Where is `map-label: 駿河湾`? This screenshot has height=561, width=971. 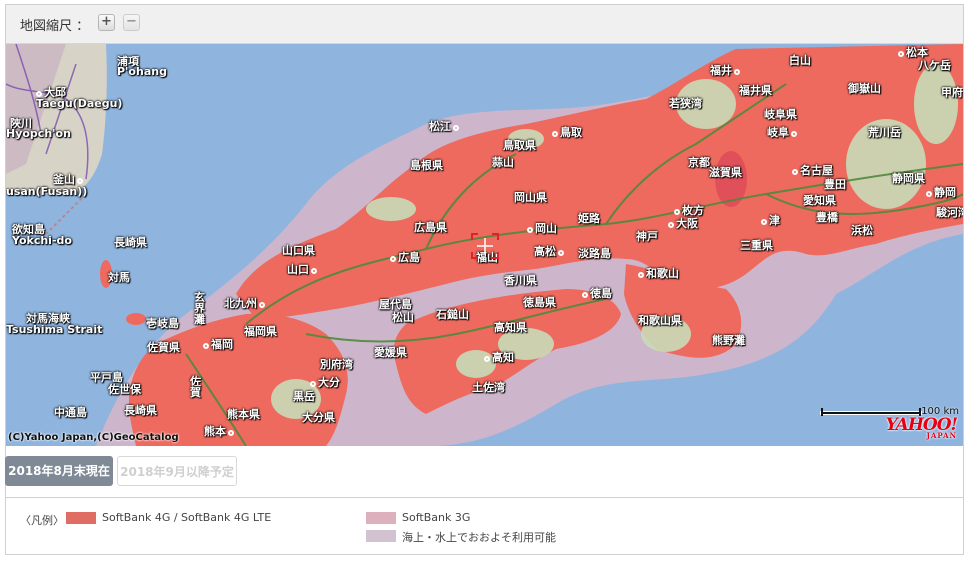
map-label: 駿河湾 is located at coordinates (949, 212).